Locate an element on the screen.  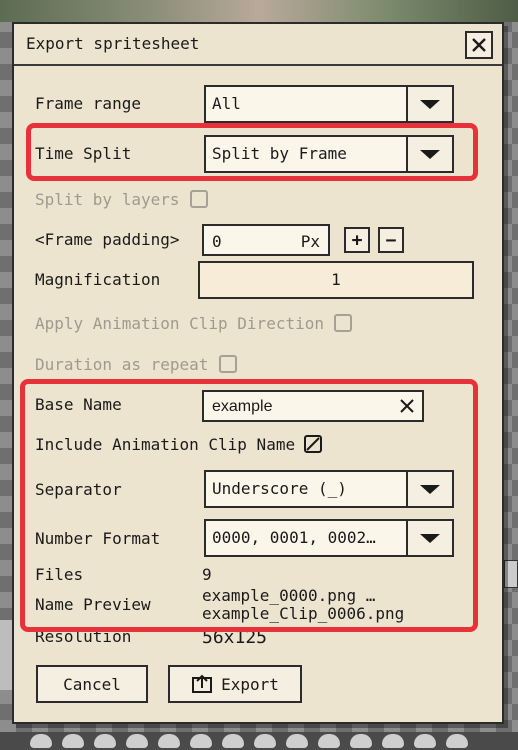
minus-icon: − is located at coordinates (391, 240).